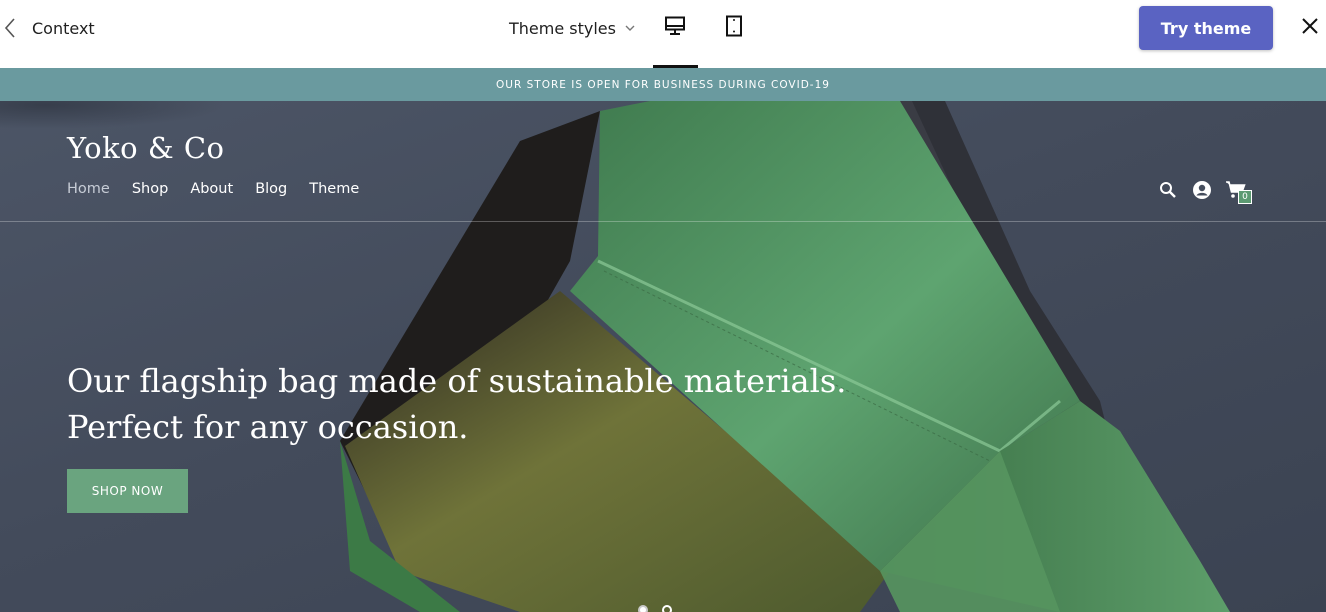 Image resolution: width=1326 pixels, height=612 pixels. I want to click on search-icon, so click(1168, 190).